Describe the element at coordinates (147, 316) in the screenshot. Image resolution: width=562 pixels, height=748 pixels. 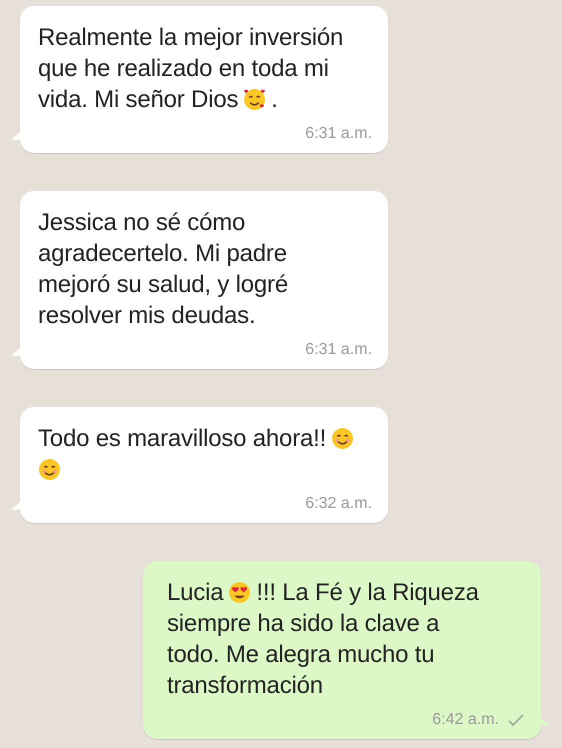
I see `message-text: resolver mis deudas.` at that location.